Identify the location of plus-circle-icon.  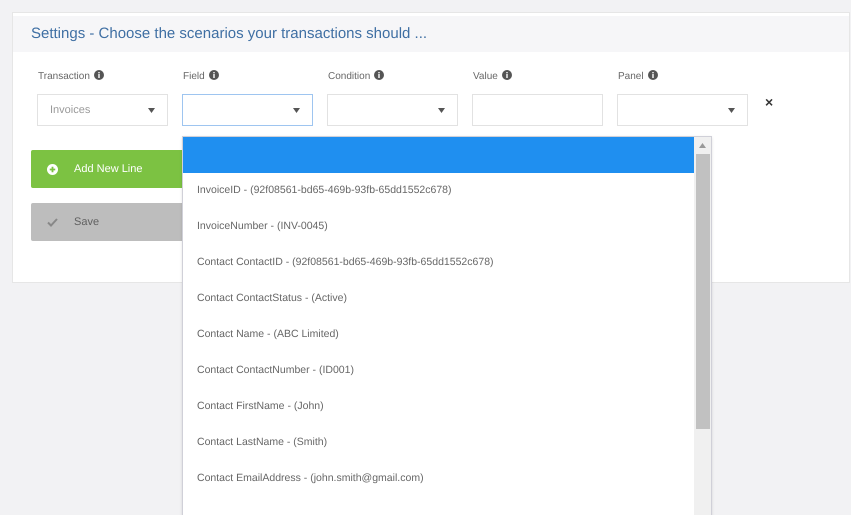
(52, 169).